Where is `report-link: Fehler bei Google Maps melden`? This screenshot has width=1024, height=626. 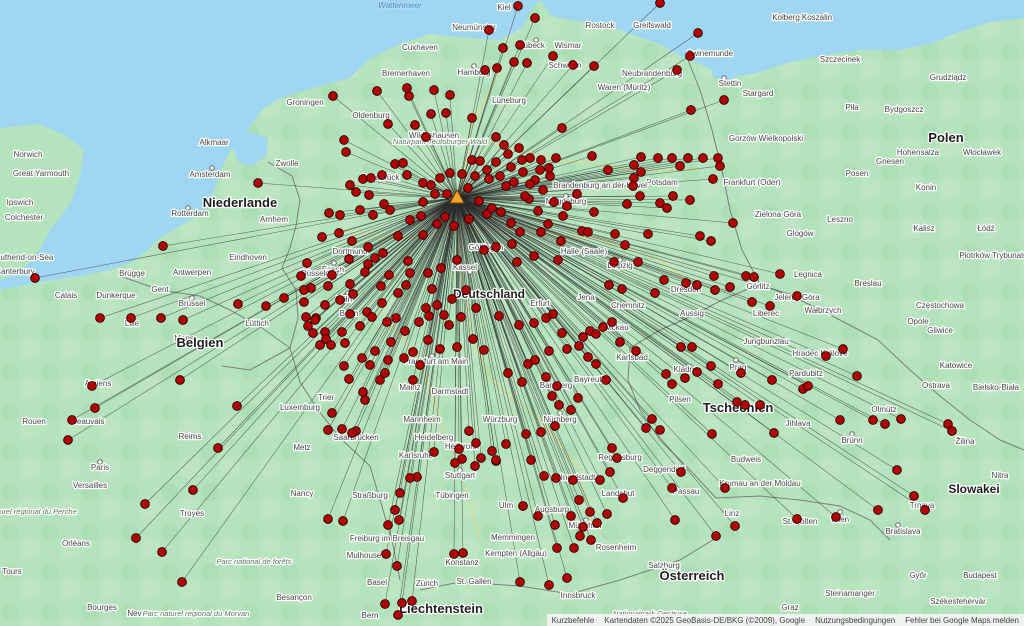
report-link: Fehler bei Google Maps melden is located at coordinates (962, 620).